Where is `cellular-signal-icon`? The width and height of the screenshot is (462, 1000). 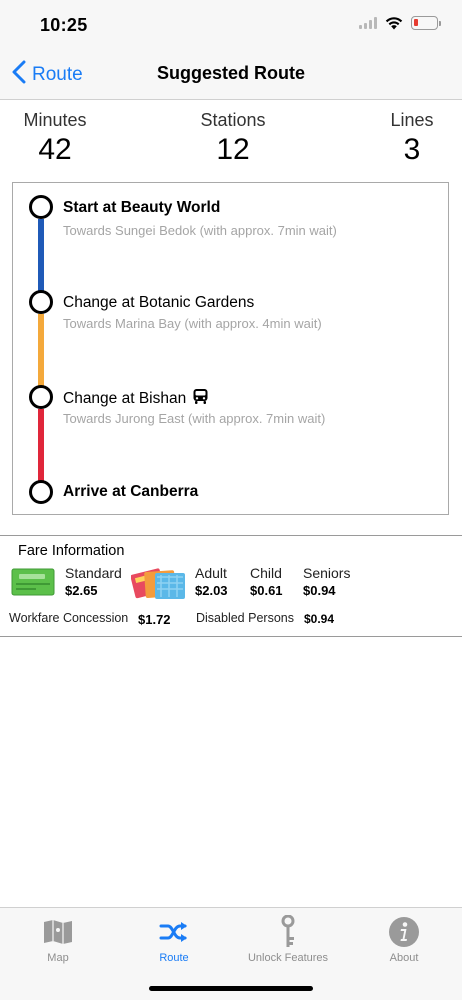 cellular-signal-icon is located at coordinates (368, 23).